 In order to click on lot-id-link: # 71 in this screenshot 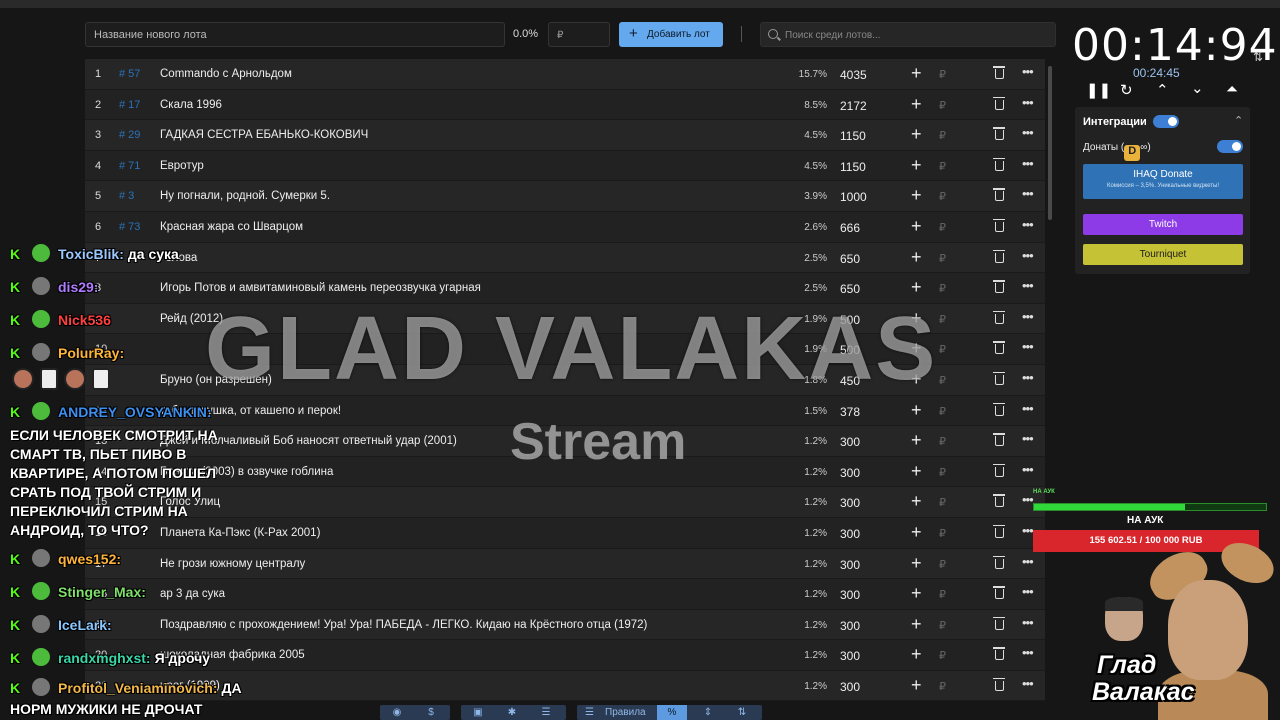, I will do `click(129, 166)`.